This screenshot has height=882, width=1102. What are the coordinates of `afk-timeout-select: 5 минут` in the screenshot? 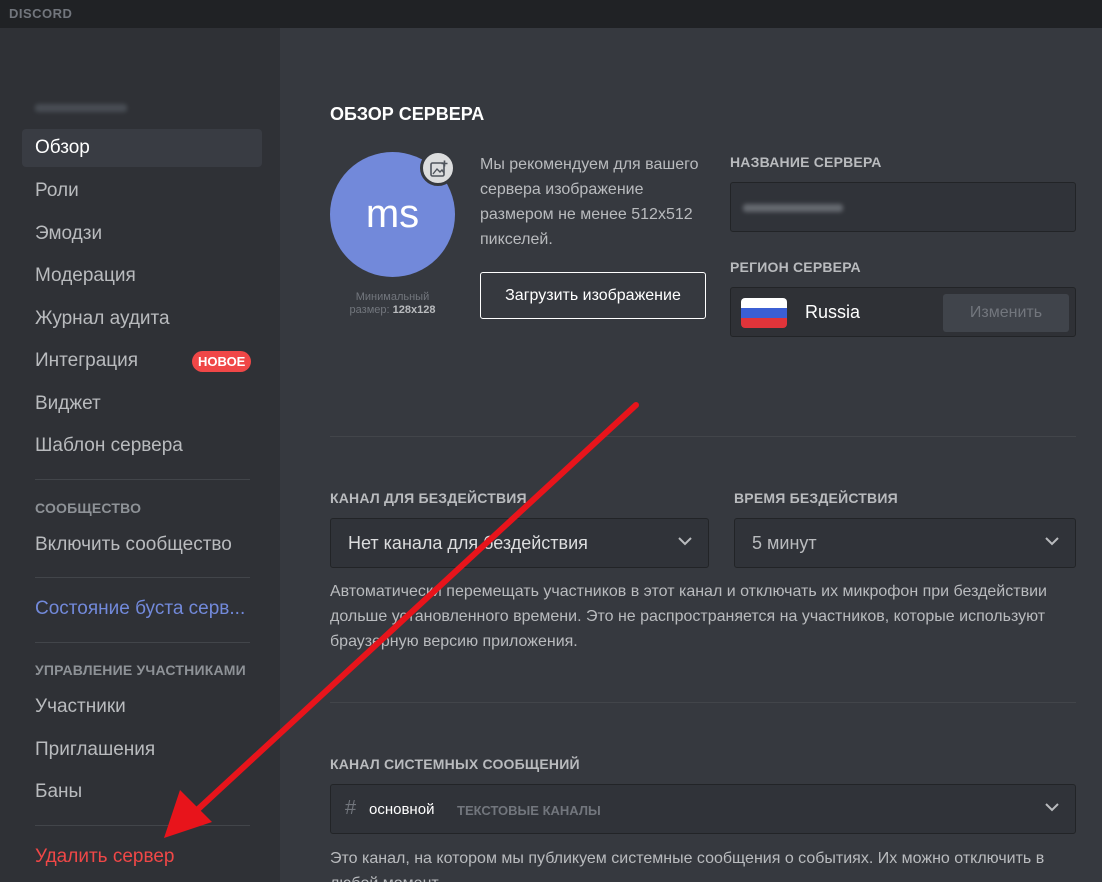 It's located at (905, 543).